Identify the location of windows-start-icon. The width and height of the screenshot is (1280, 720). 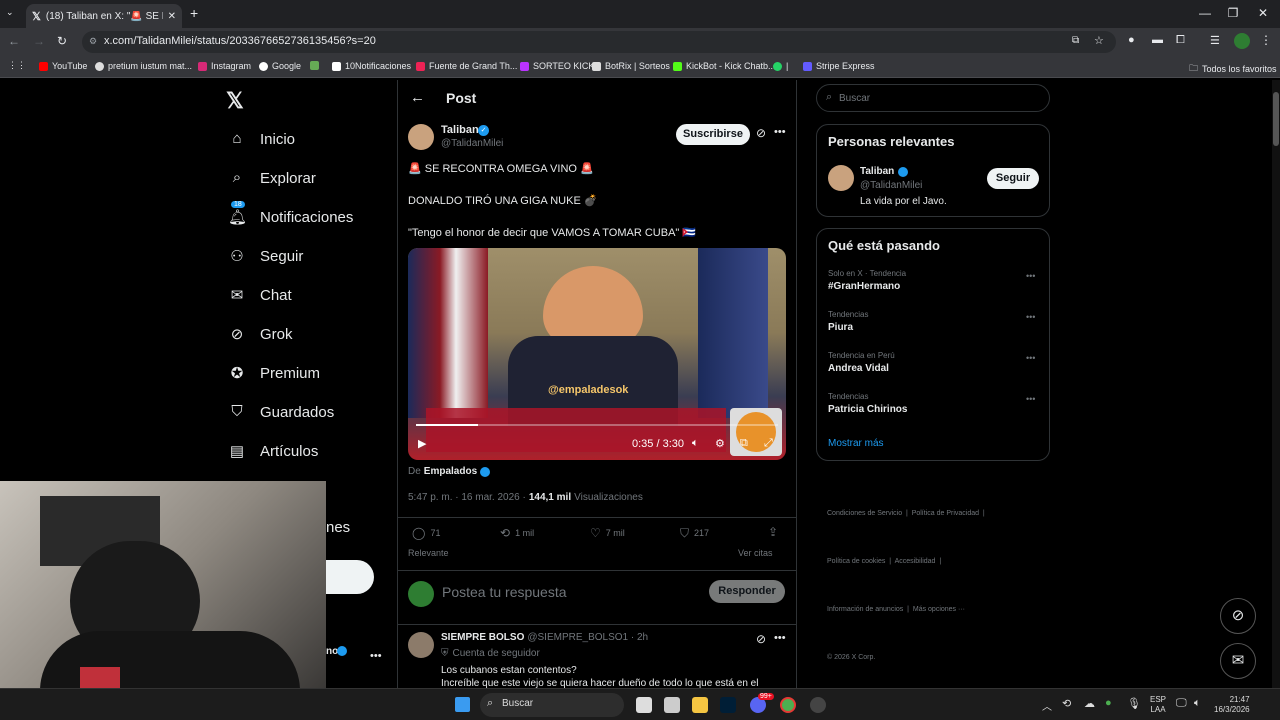
(462, 704).